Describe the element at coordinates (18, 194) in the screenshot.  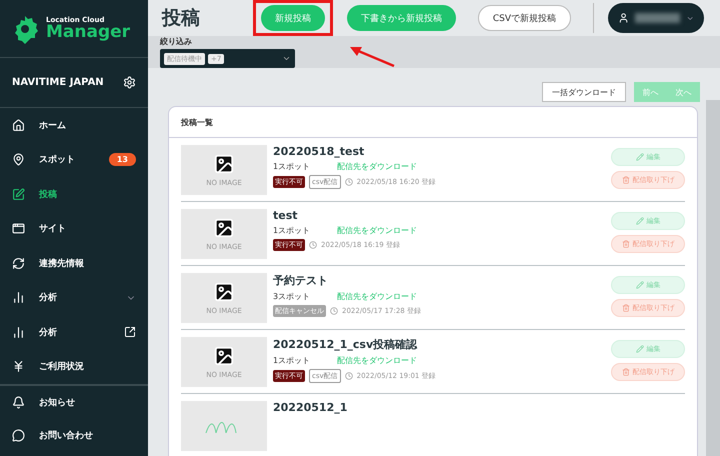
I see `edit-icon` at that location.